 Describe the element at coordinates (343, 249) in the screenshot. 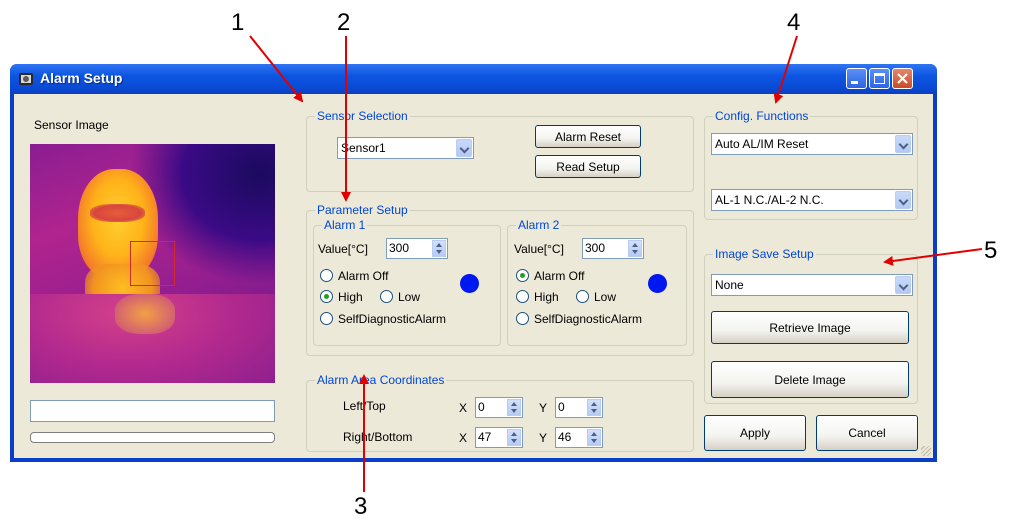

I see `alarm1-value-label: Value[°C]` at that location.